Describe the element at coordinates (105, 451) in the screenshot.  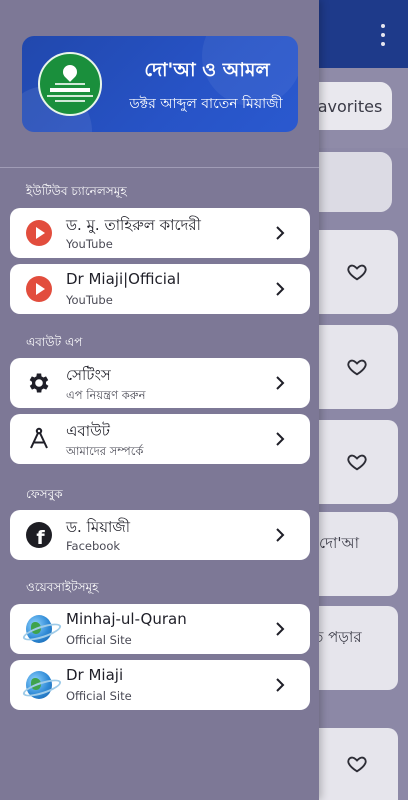
I see `item-subtitle: আমাদের সম্পর্কে` at that location.